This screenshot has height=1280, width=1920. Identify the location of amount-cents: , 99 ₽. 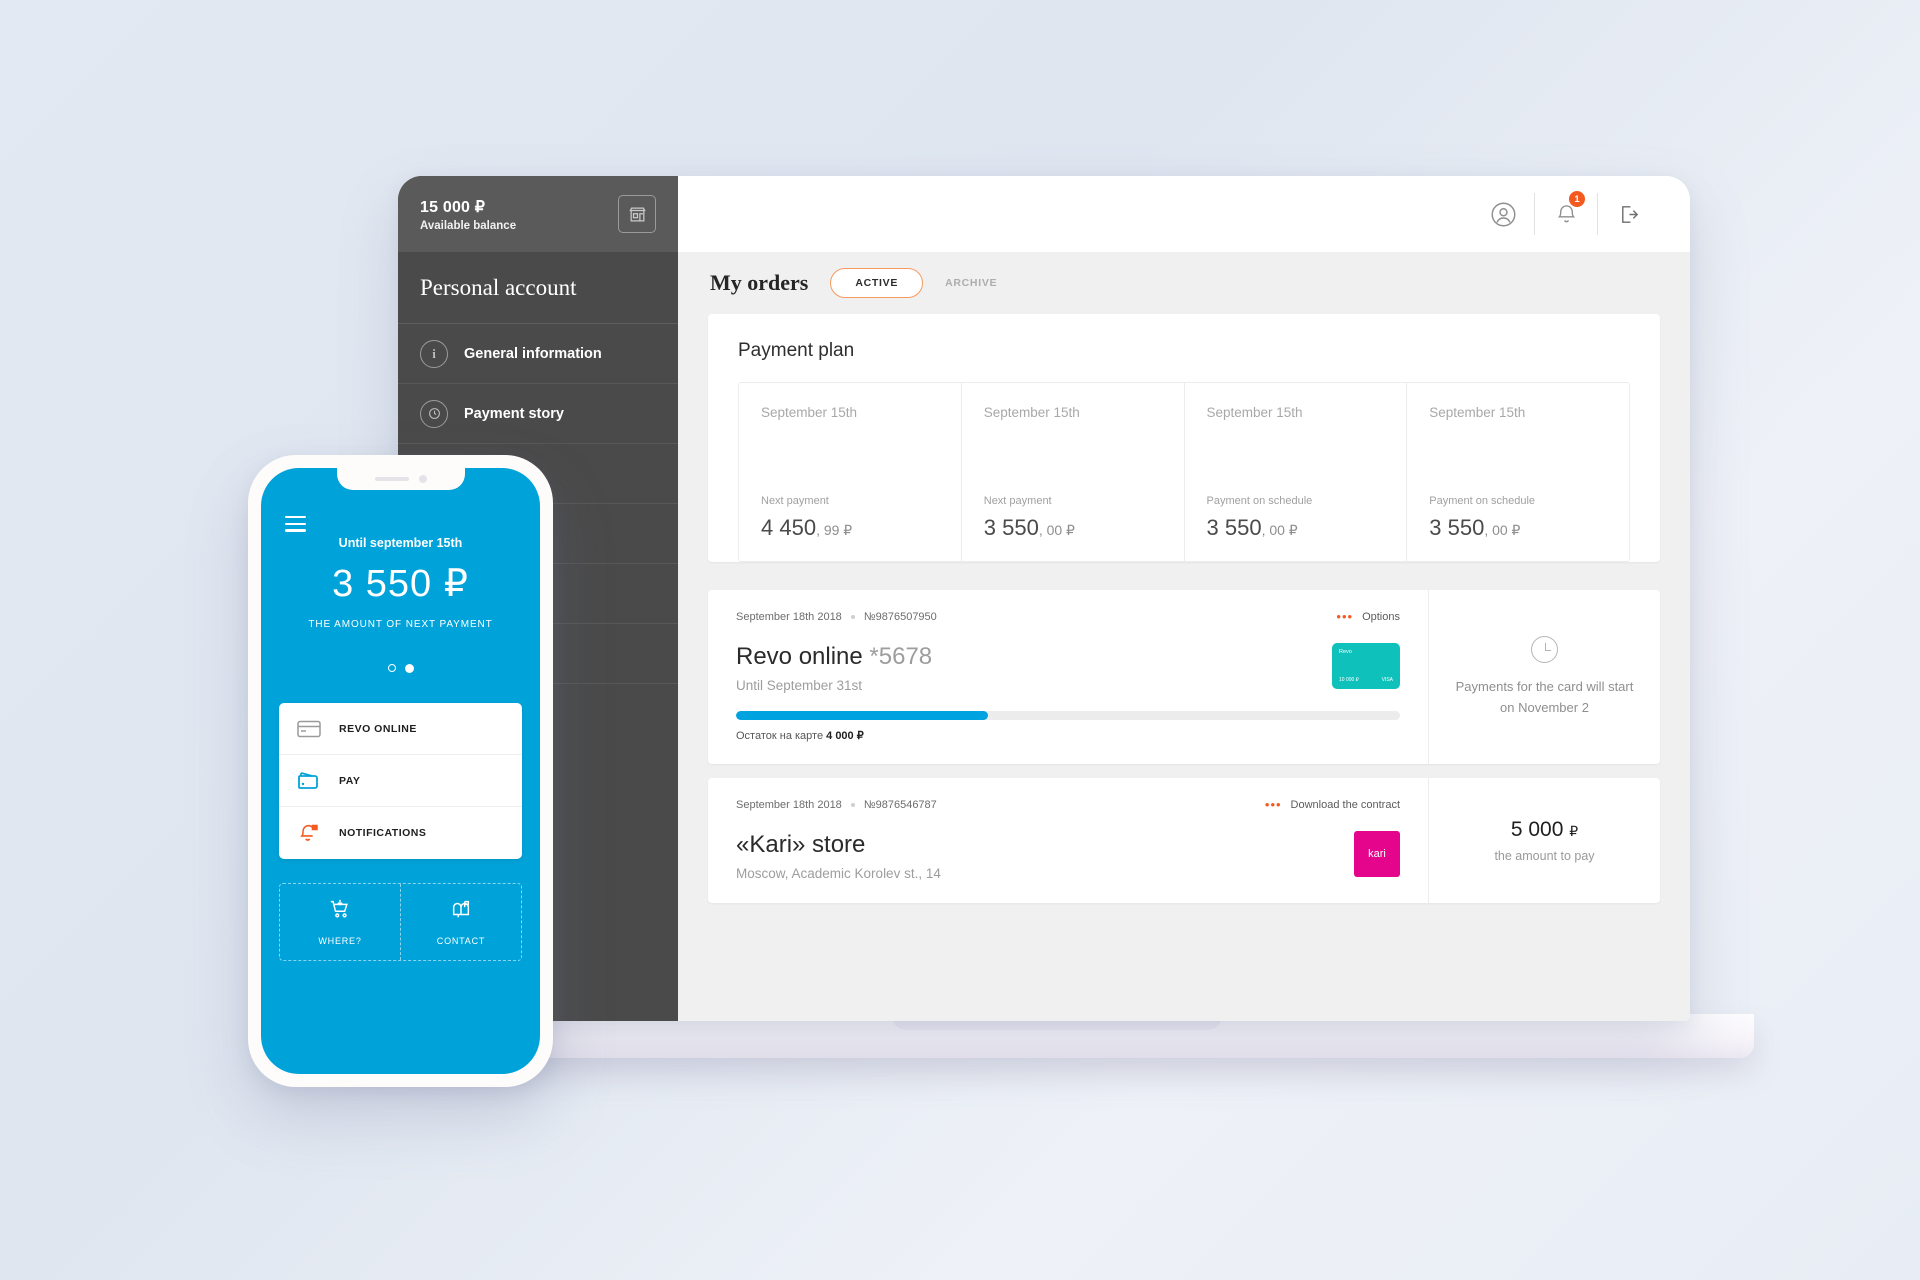
(834, 530).